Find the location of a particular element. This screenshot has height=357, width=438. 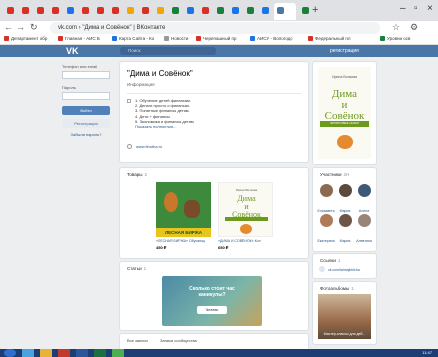

search-input: Поиск is located at coordinates (168, 51).